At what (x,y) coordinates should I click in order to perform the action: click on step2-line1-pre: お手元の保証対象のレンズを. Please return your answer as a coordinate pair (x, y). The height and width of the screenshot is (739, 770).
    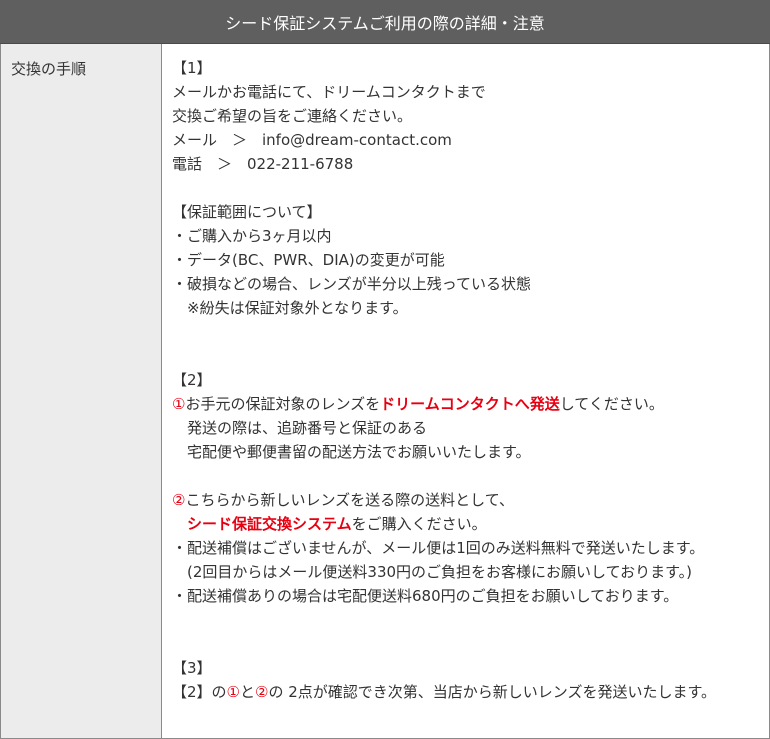
    Looking at the image, I should click on (283, 404).